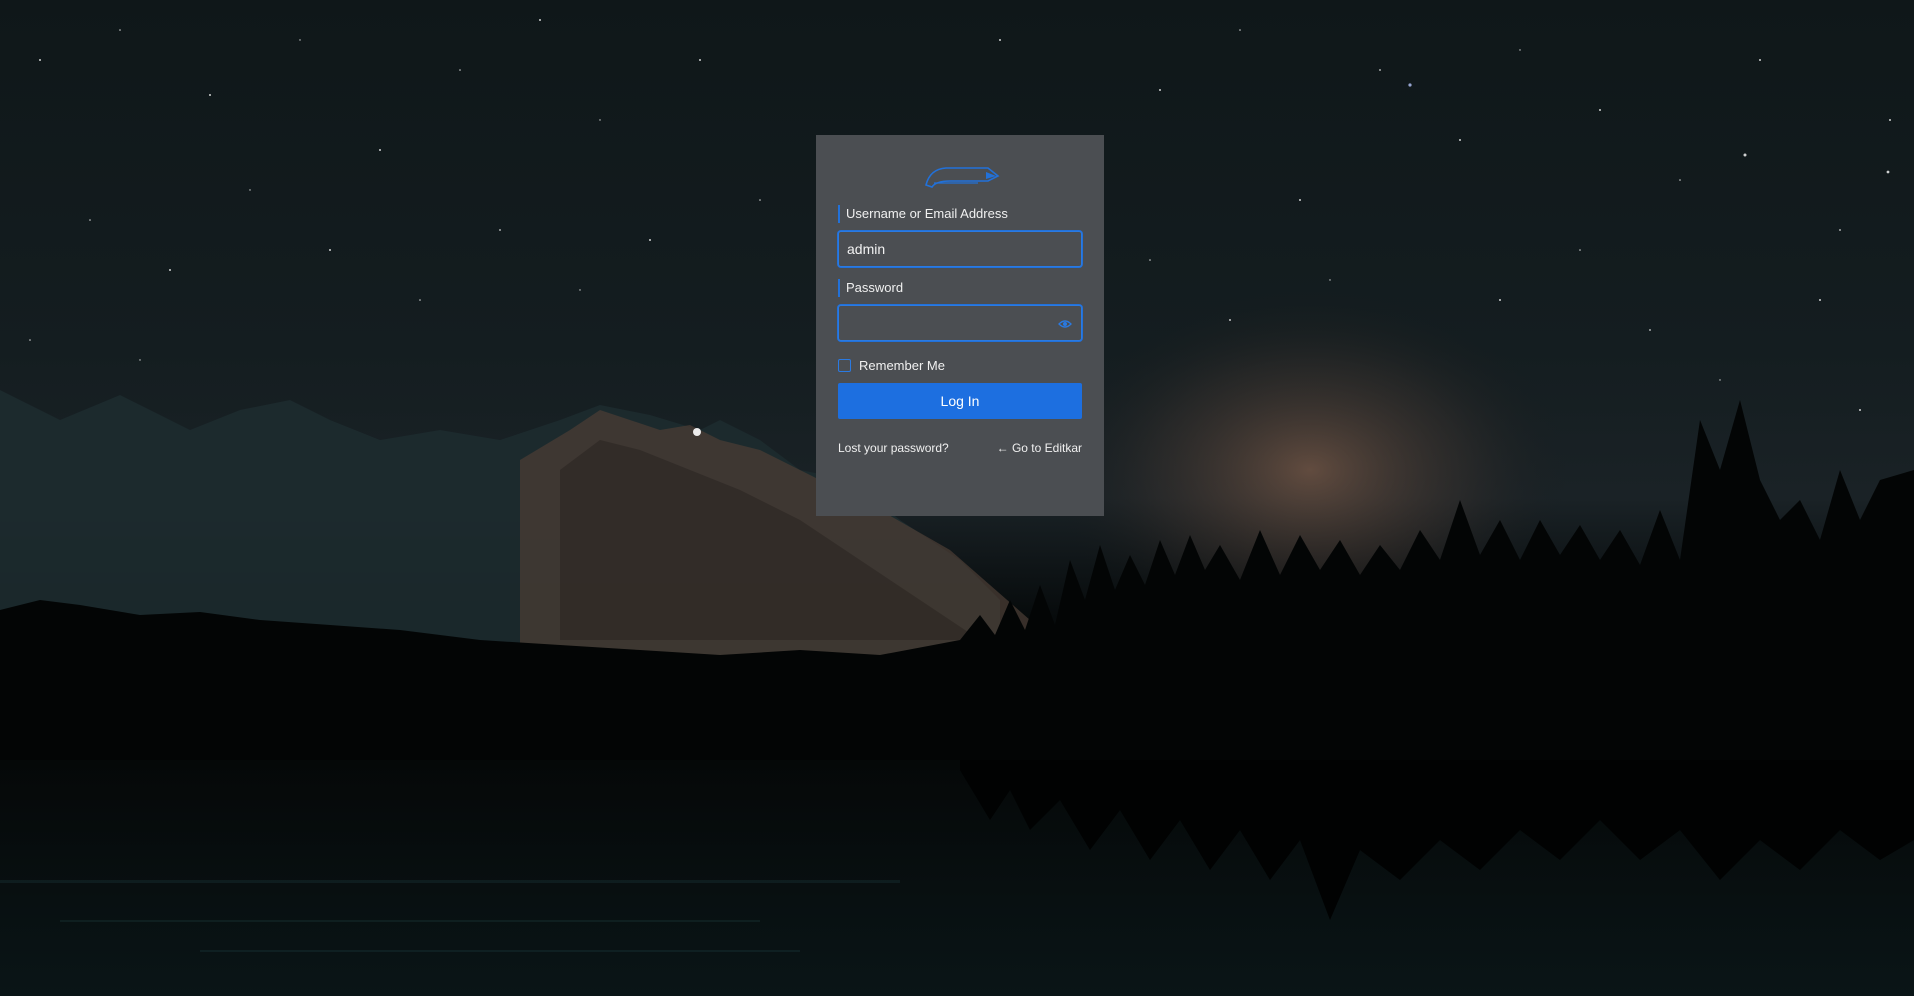 Image resolution: width=1914 pixels, height=996 pixels. Describe the element at coordinates (893, 448) in the screenshot. I see `lost-password-link: Lost your password?` at that location.